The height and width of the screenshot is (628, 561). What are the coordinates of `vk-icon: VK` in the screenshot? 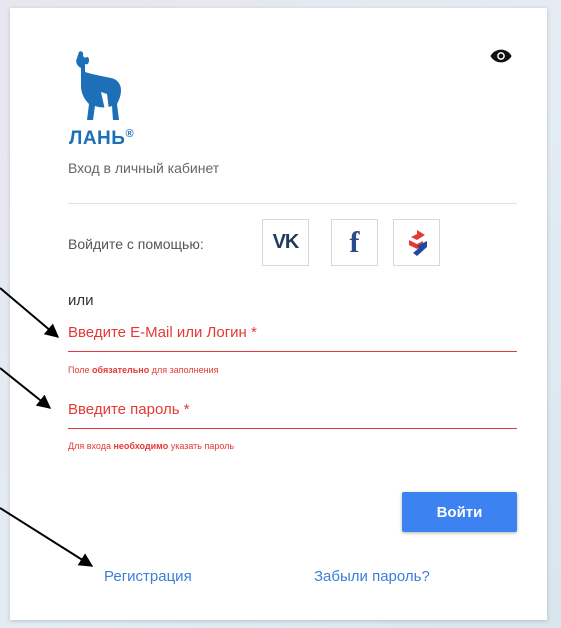 It's located at (286, 242).